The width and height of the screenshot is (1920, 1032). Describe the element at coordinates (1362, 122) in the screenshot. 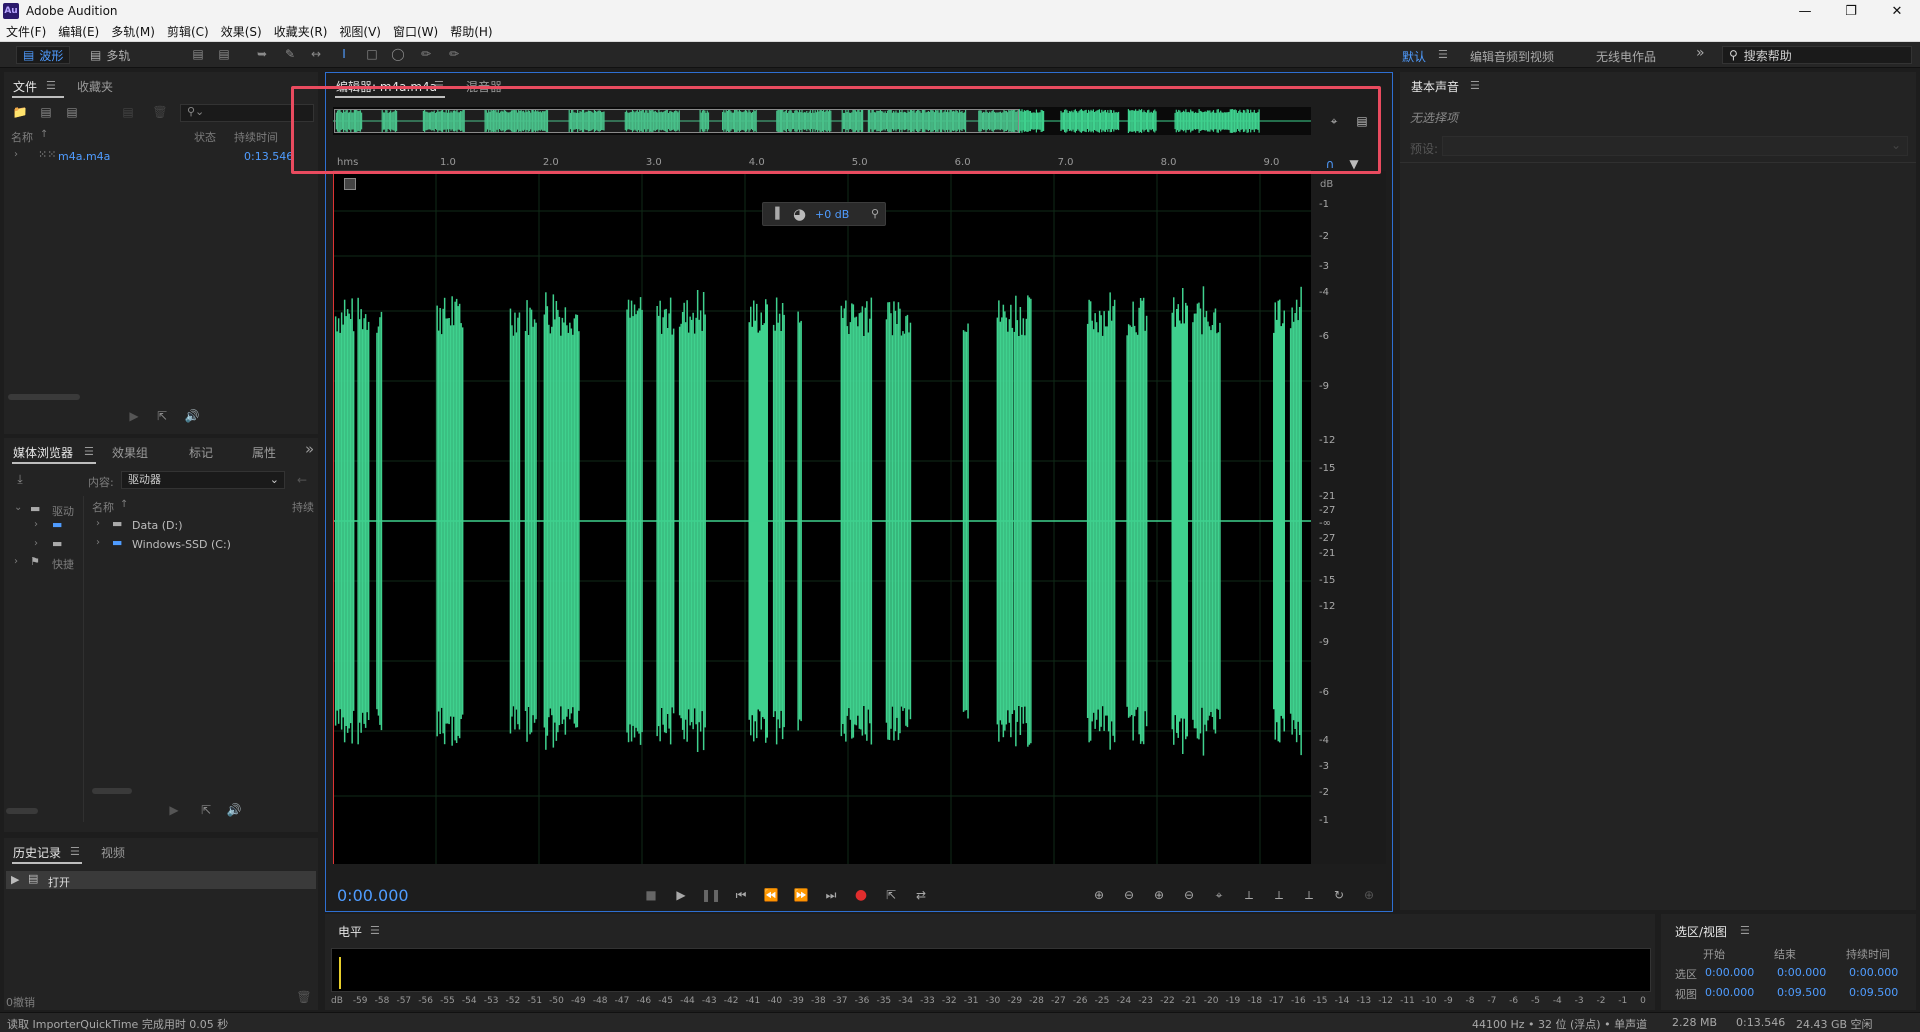

I see `overview-menu-icon: ▤` at that location.